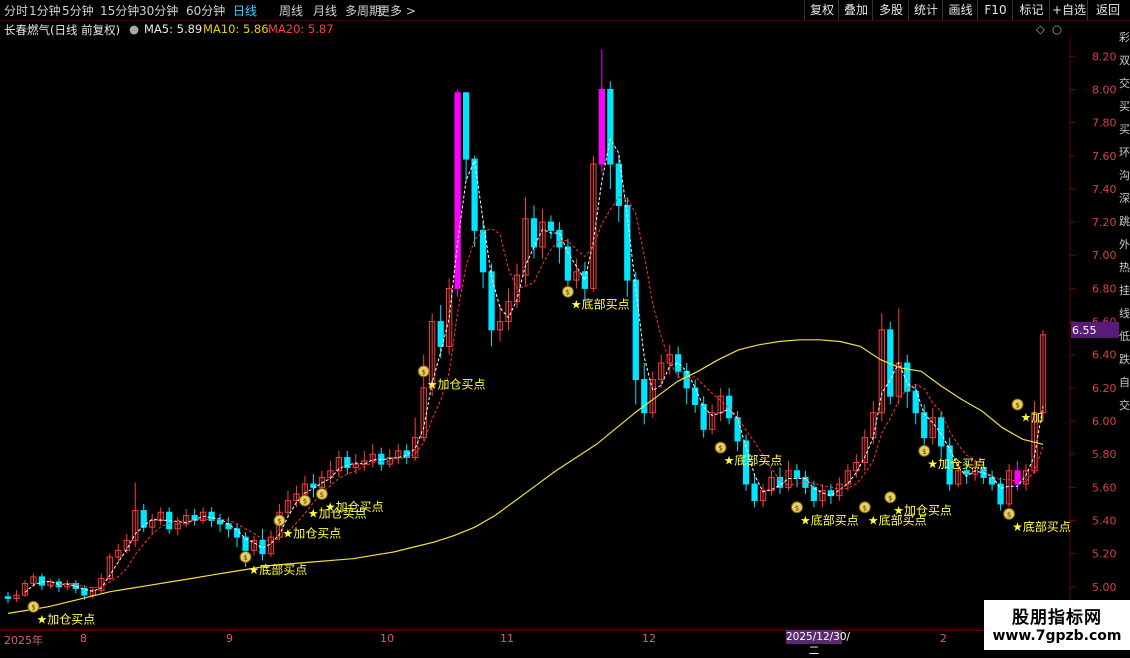 Image resolution: width=1130 pixels, height=658 pixels. I want to click on side-char: 环, so click(1124, 152).